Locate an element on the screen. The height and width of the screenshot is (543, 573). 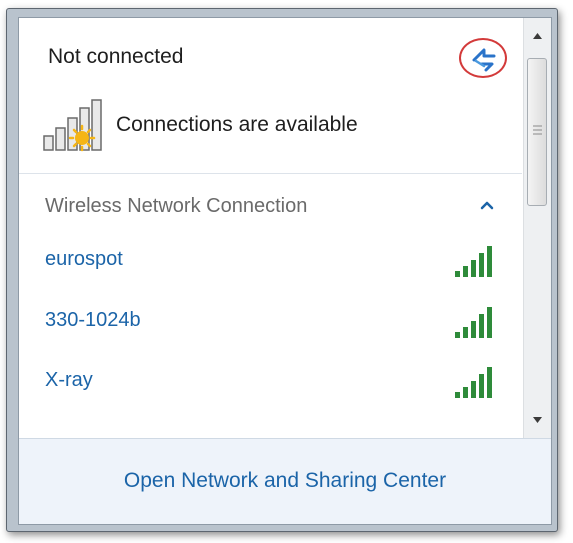
grip-icon is located at coordinates (537, 130).